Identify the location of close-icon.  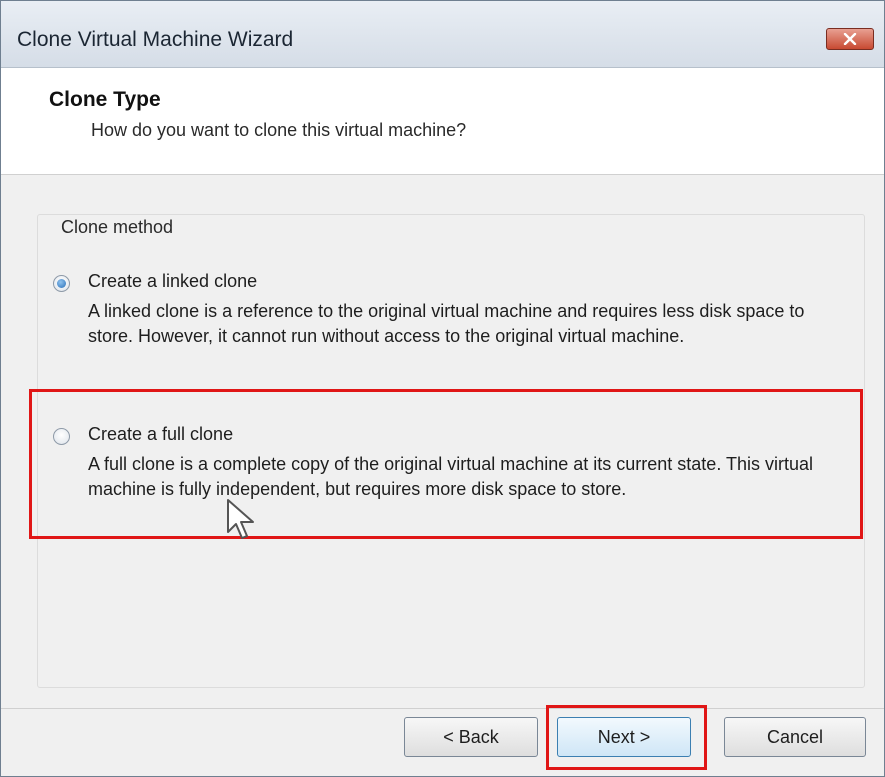
(850, 39).